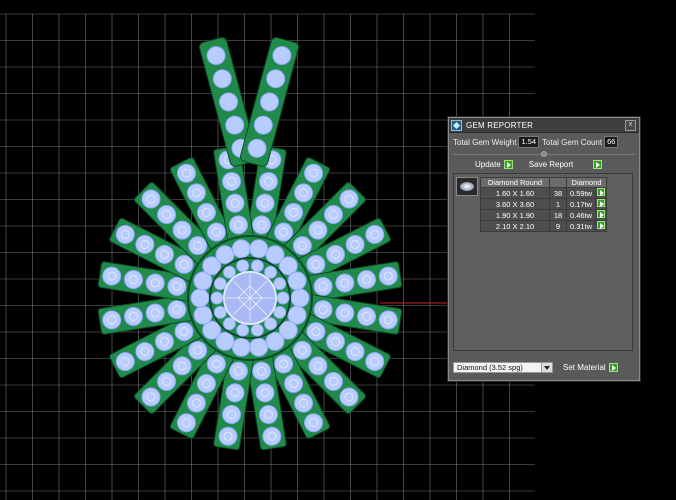  I want to click on chevron-down-icon, so click(546, 367).